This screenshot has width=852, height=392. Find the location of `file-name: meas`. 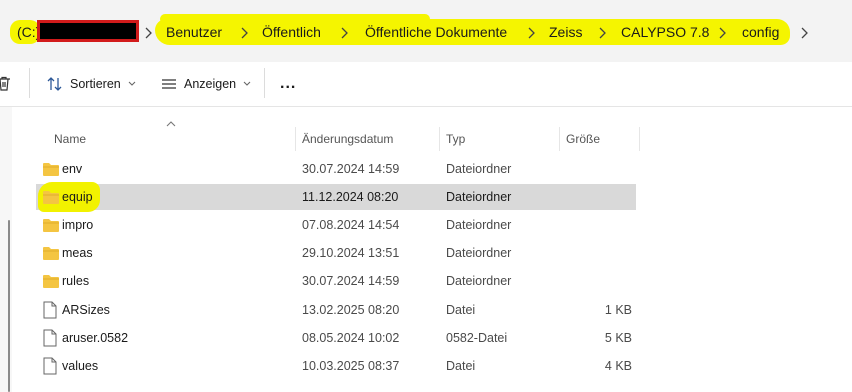

file-name: meas is located at coordinates (77, 253).